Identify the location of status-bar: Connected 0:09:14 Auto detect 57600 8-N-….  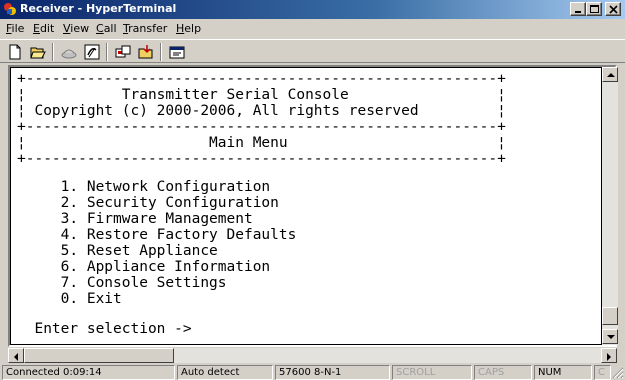
(312, 372).